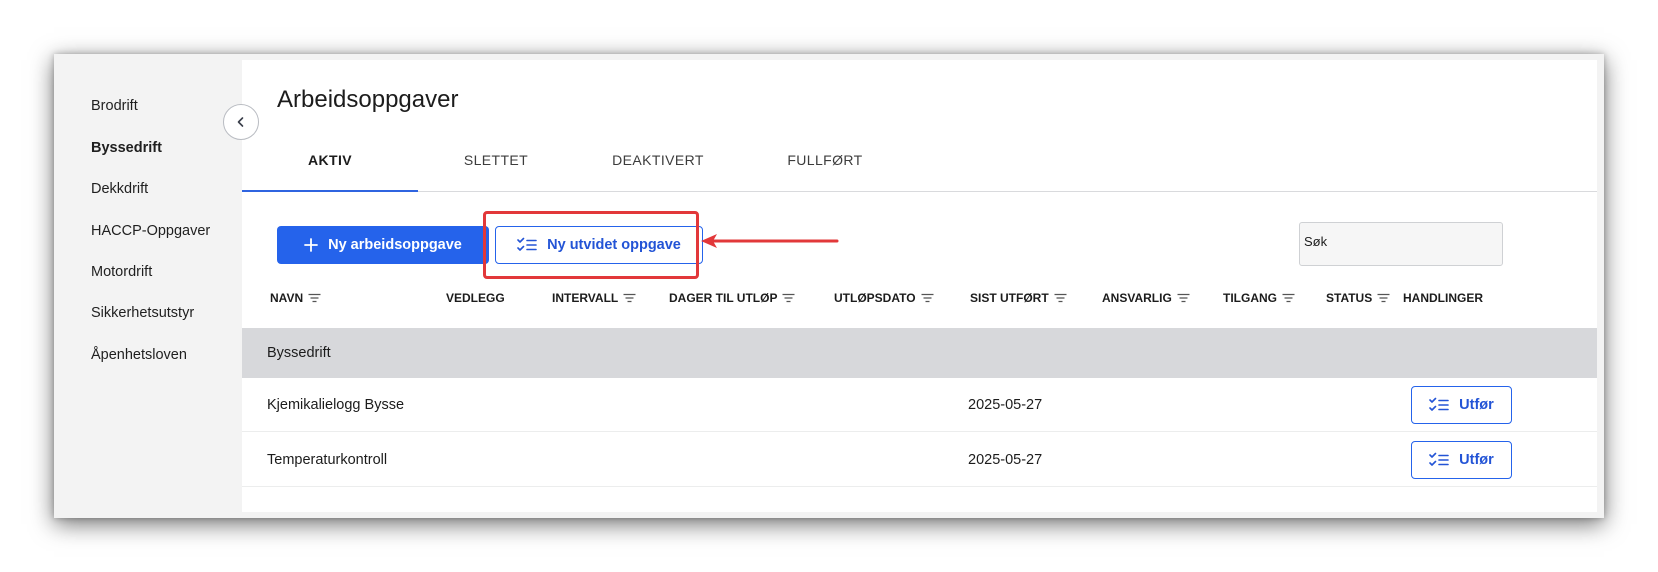 Image resolution: width=1658 pixels, height=572 pixels. What do you see at coordinates (150, 231) in the screenshot?
I see `sidebar-item-haccp-oppgaver: HACCP-Oppgaver` at bounding box center [150, 231].